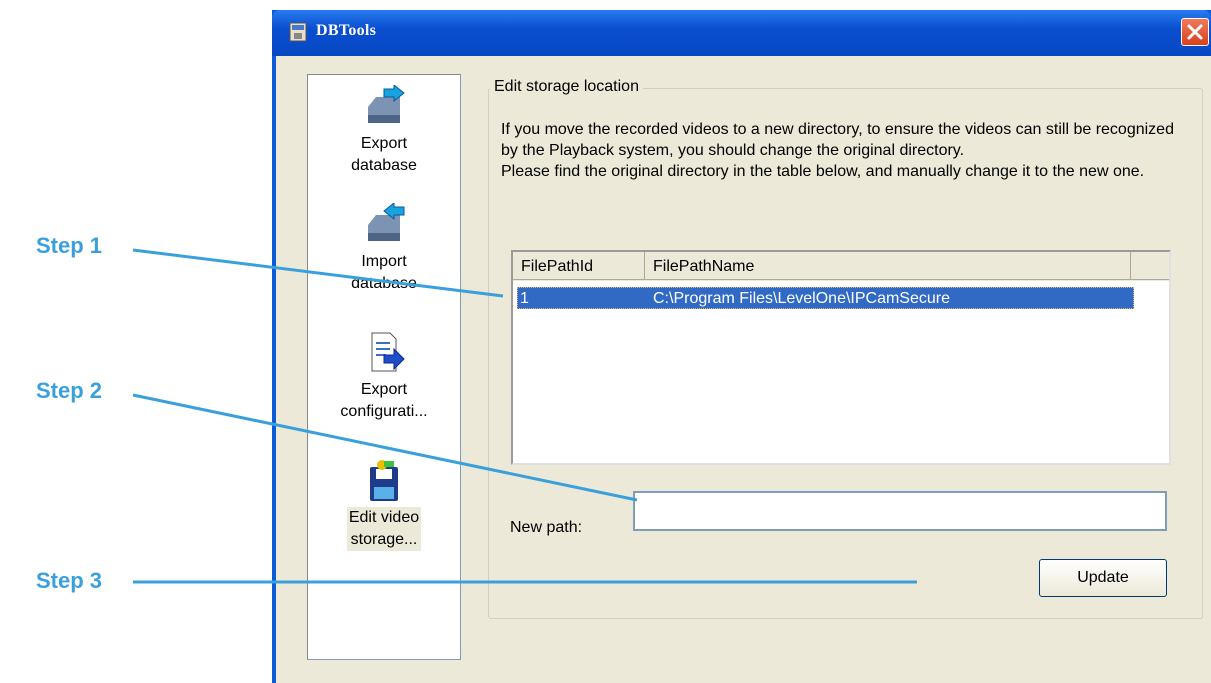  I want to click on column-header-filepathid: FilePathId, so click(579, 266).